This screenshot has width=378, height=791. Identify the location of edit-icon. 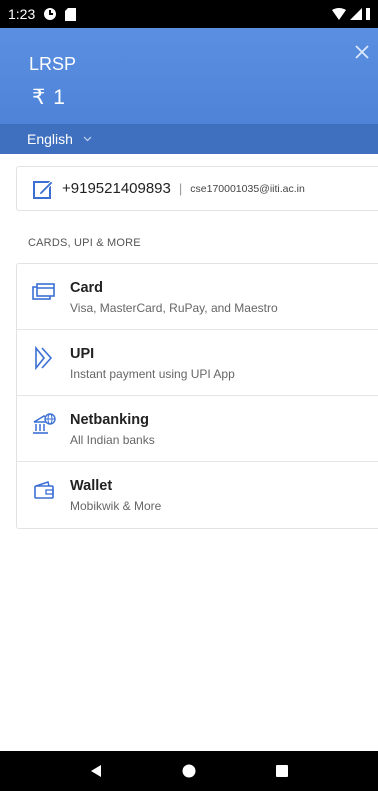
(43, 189).